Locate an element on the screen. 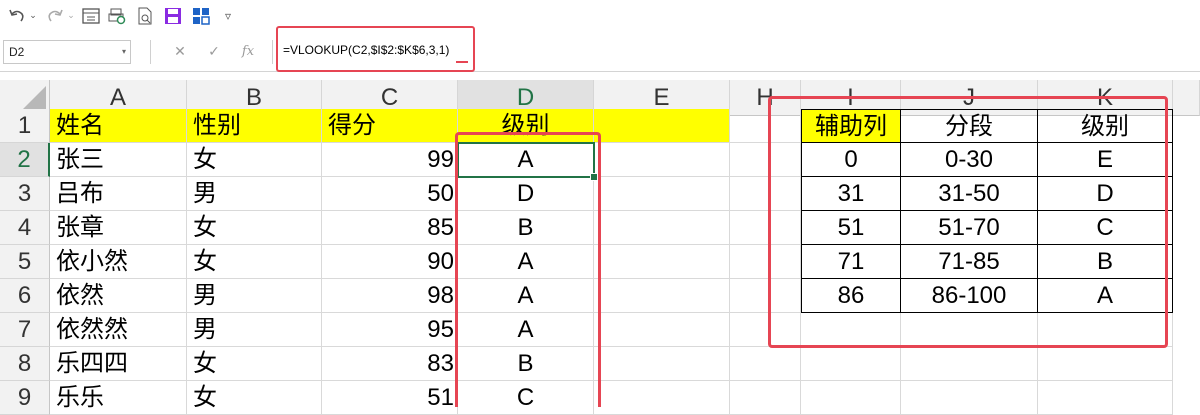  row-header-5: 5 is located at coordinates (25, 262).